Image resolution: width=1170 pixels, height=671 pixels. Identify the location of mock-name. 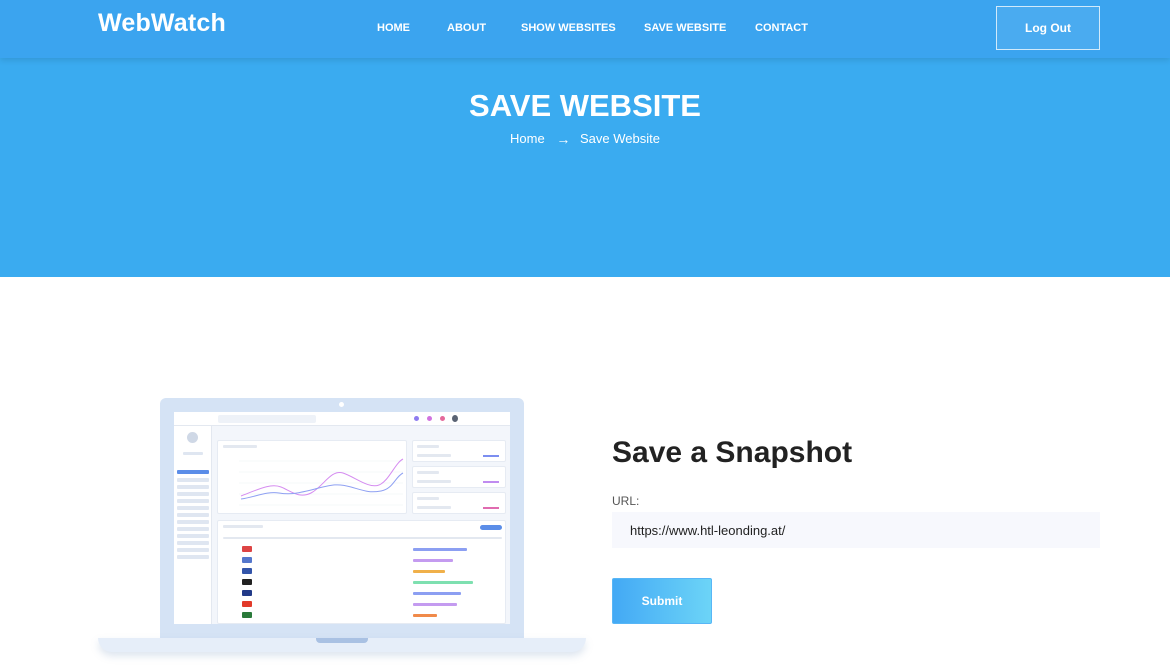
(193, 453).